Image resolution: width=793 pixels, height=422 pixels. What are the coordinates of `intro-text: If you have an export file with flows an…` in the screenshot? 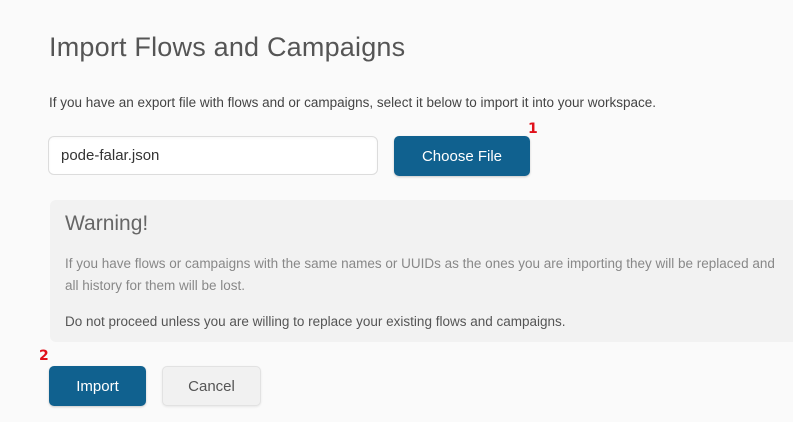 It's located at (353, 102).